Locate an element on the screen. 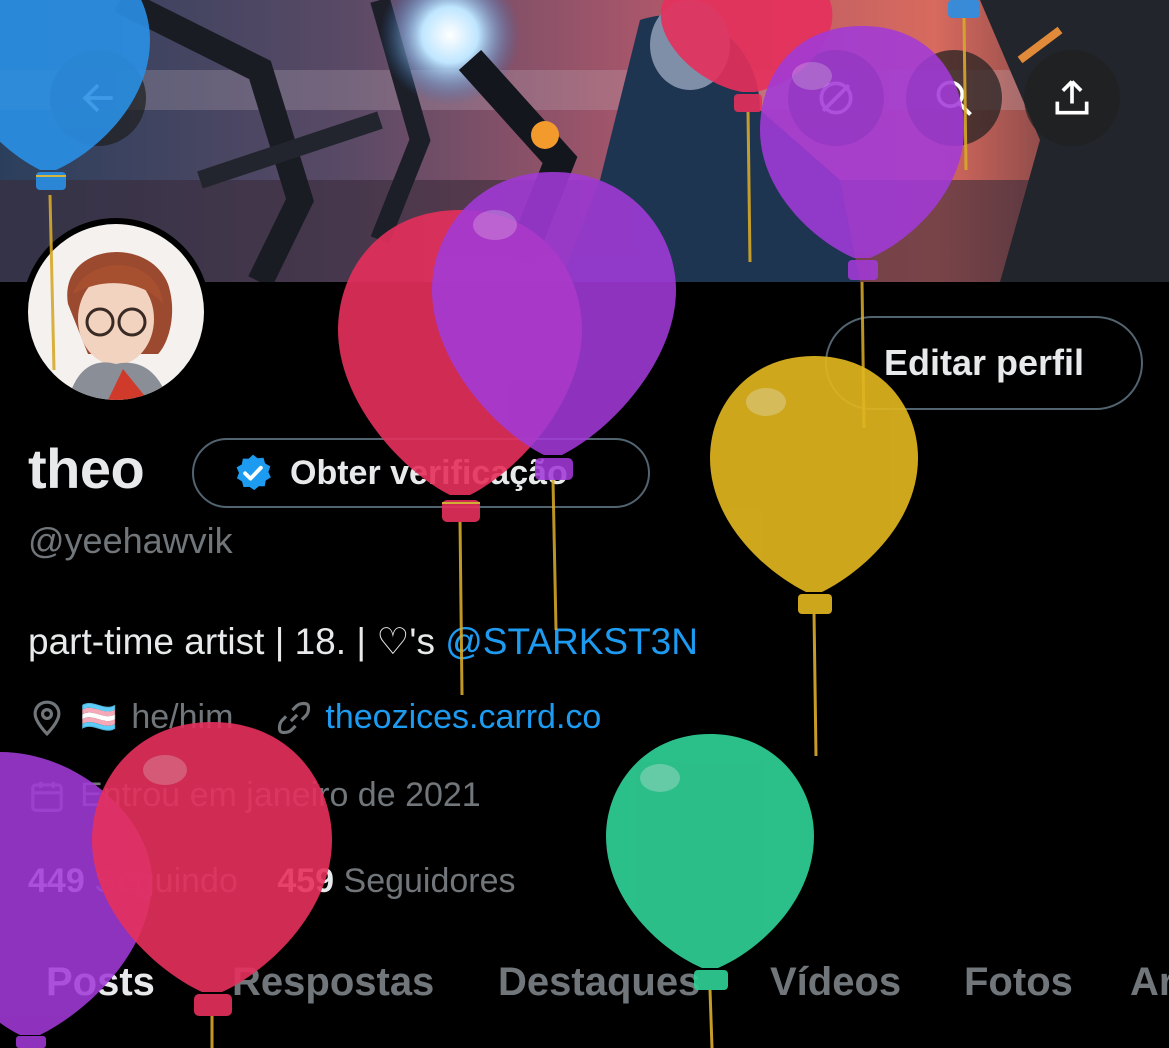 The height and width of the screenshot is (1048, 1169). back-button is located at coordinates (98, 98).